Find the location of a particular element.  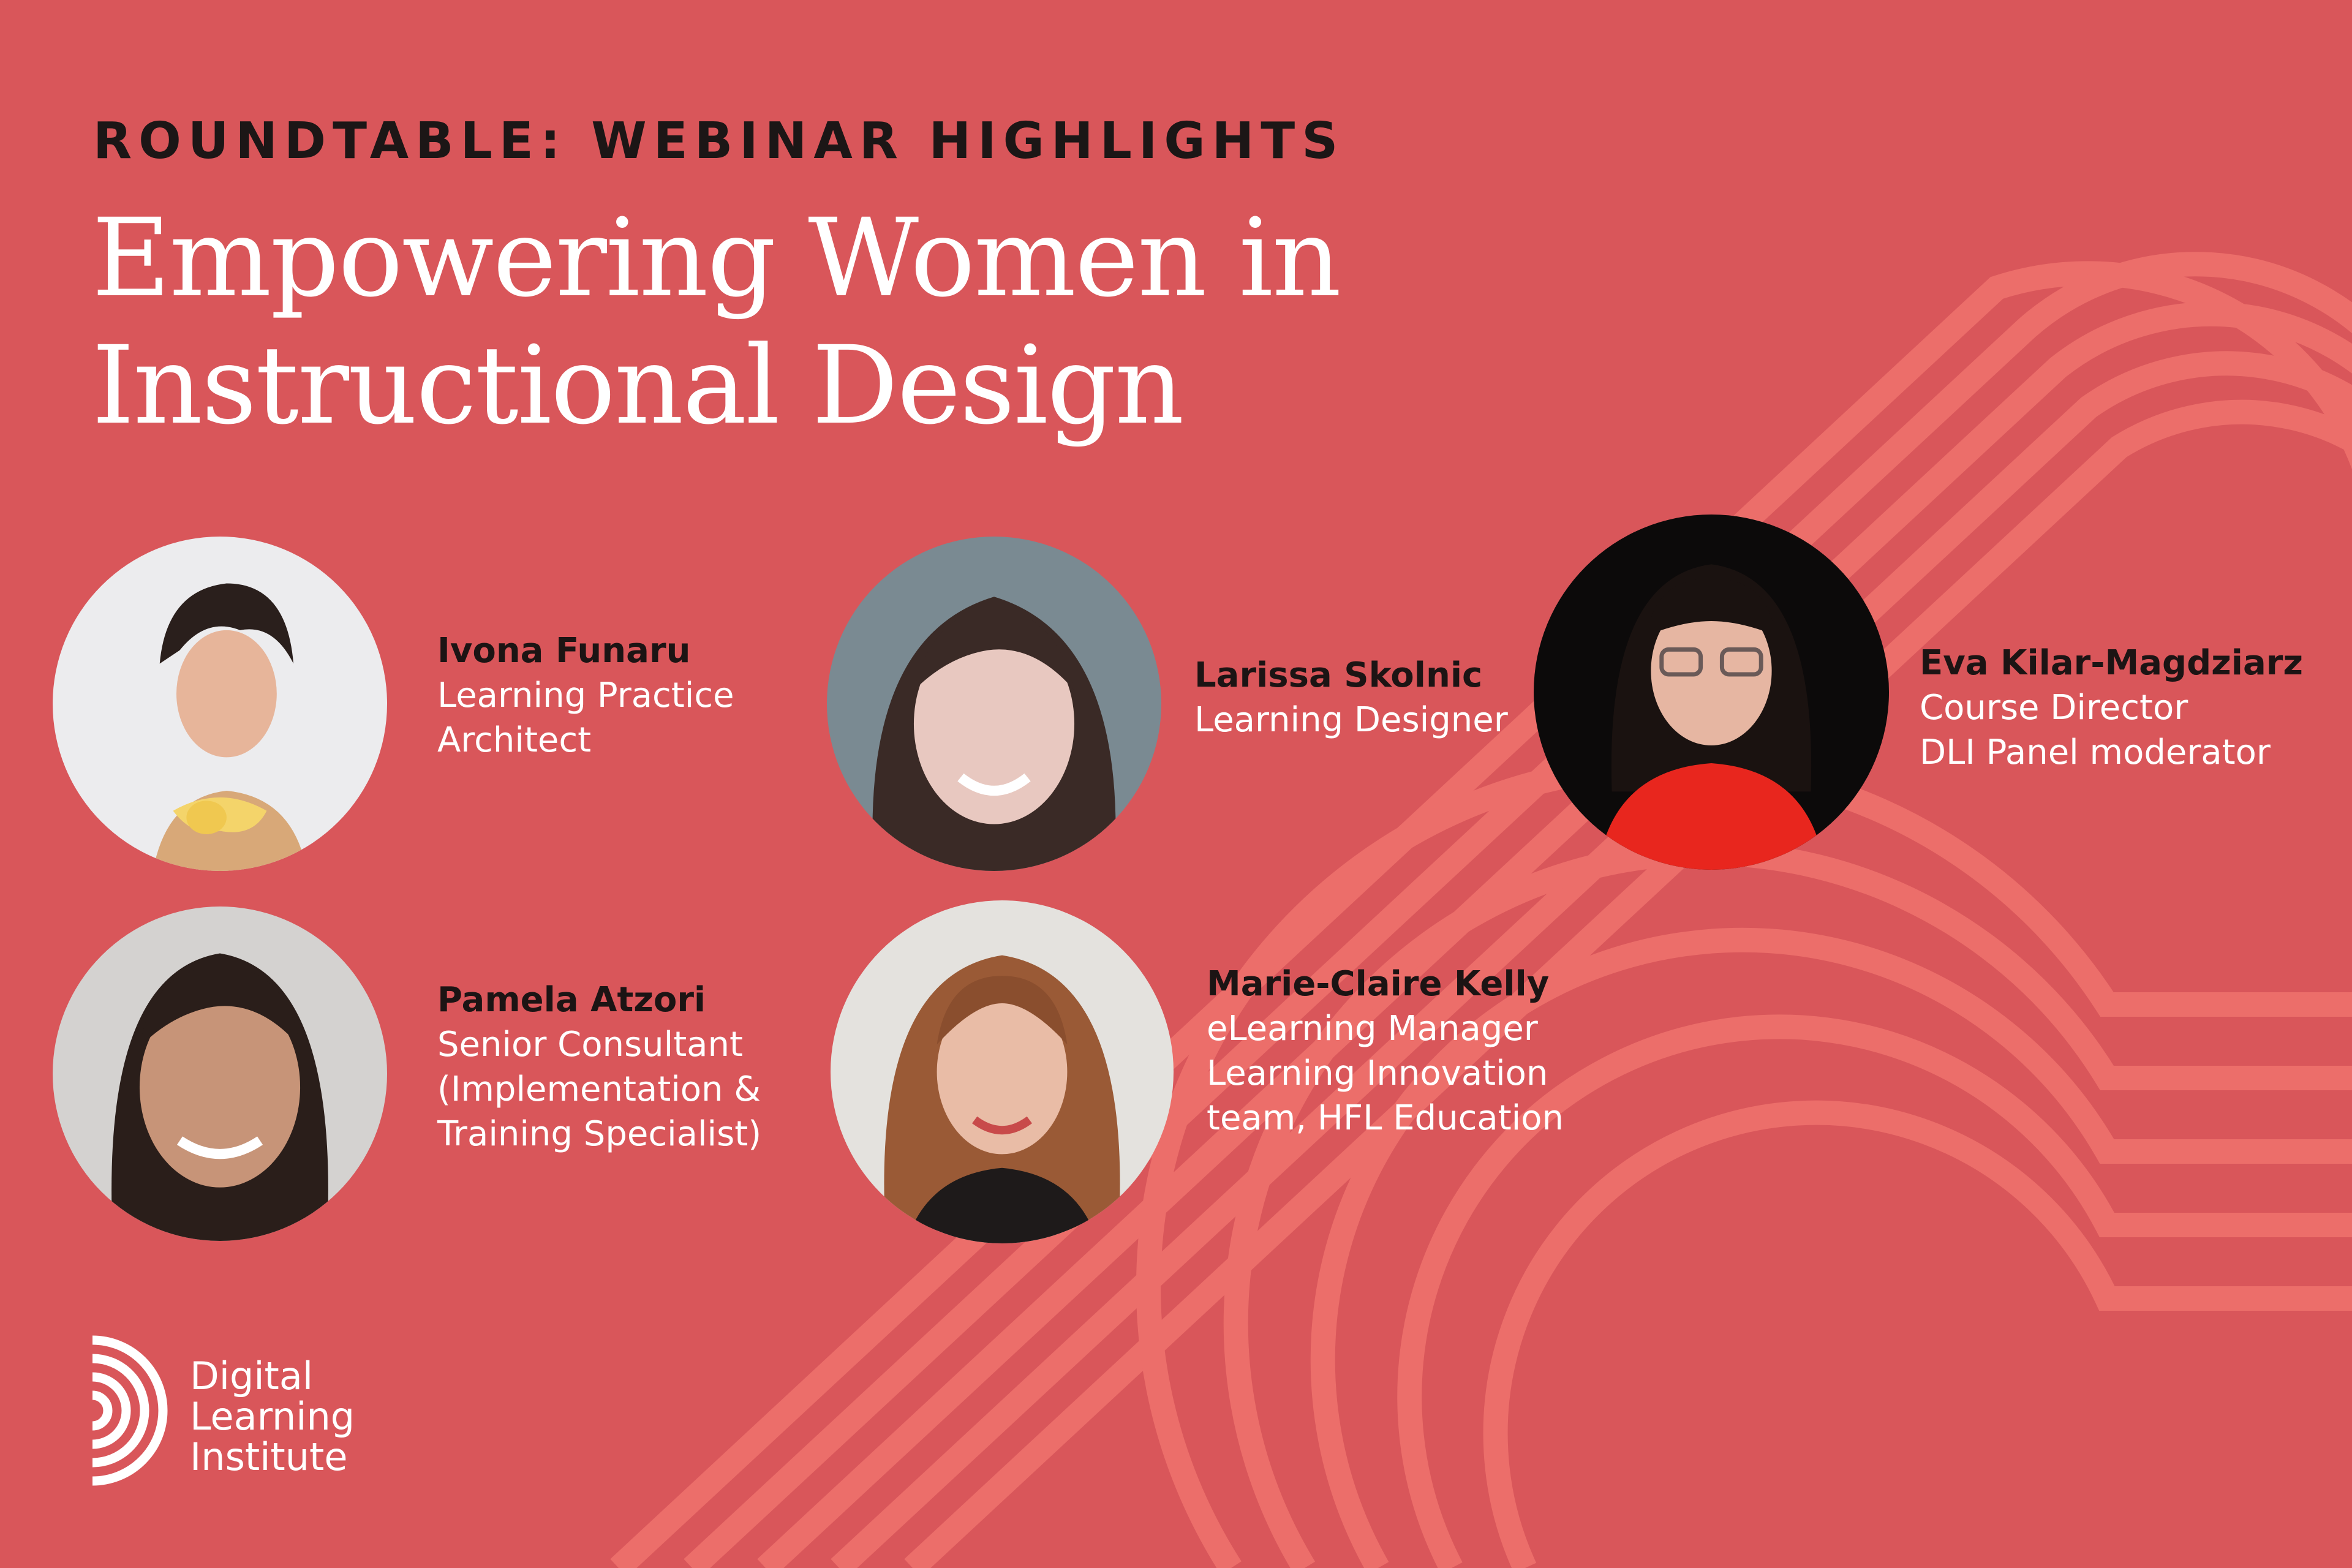

speaker-role-line: Learning Practice is located at coordinates (585, 696).